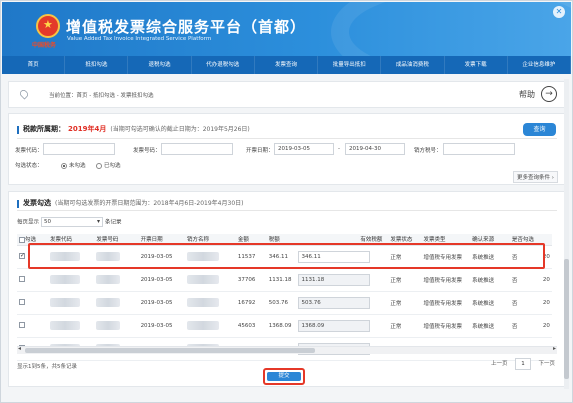 The image size is (573, 403). What do you see at coordinates (47, 367) in the screenshot?
I see `pager-info: 显示1到5条，共5条记录` at bounding box center [47, 367].